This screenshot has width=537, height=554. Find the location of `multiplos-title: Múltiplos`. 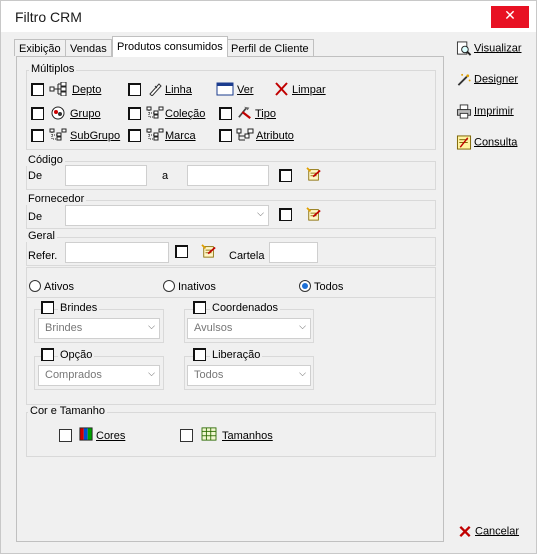

multiplos-title: Múltiplos is located at coordinates (53, 69).